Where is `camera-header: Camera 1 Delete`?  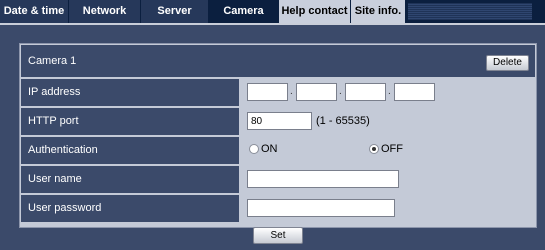
camera-header: Camera 1 Delete is located at coordinates (278, 61).